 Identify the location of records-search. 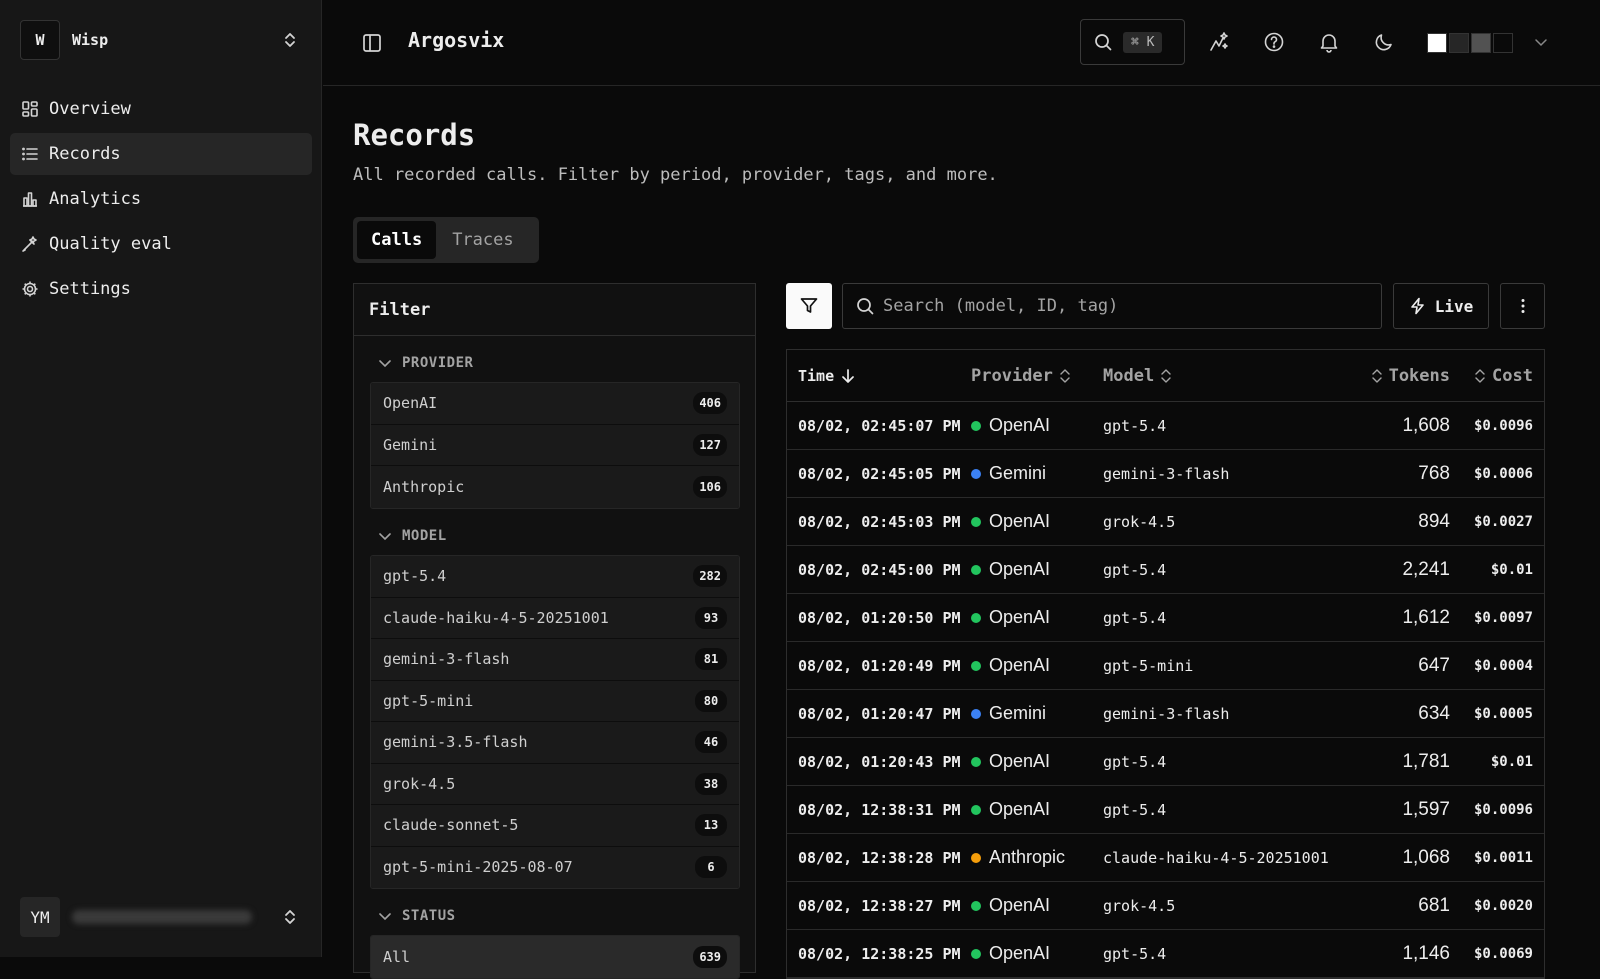
(1112, 306).